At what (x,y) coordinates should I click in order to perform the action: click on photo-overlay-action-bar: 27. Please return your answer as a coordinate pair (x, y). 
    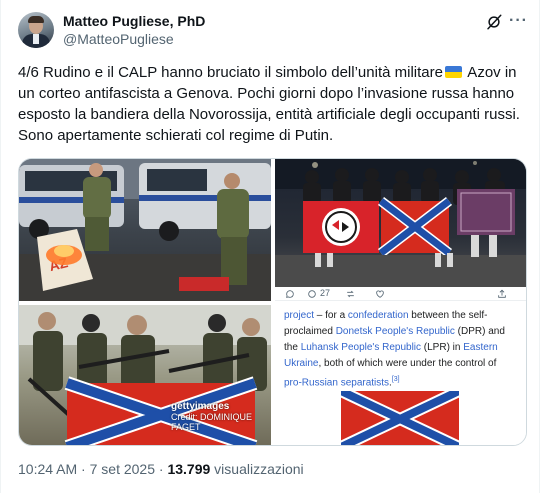
    Looking at the image, I should click on (400, 294).